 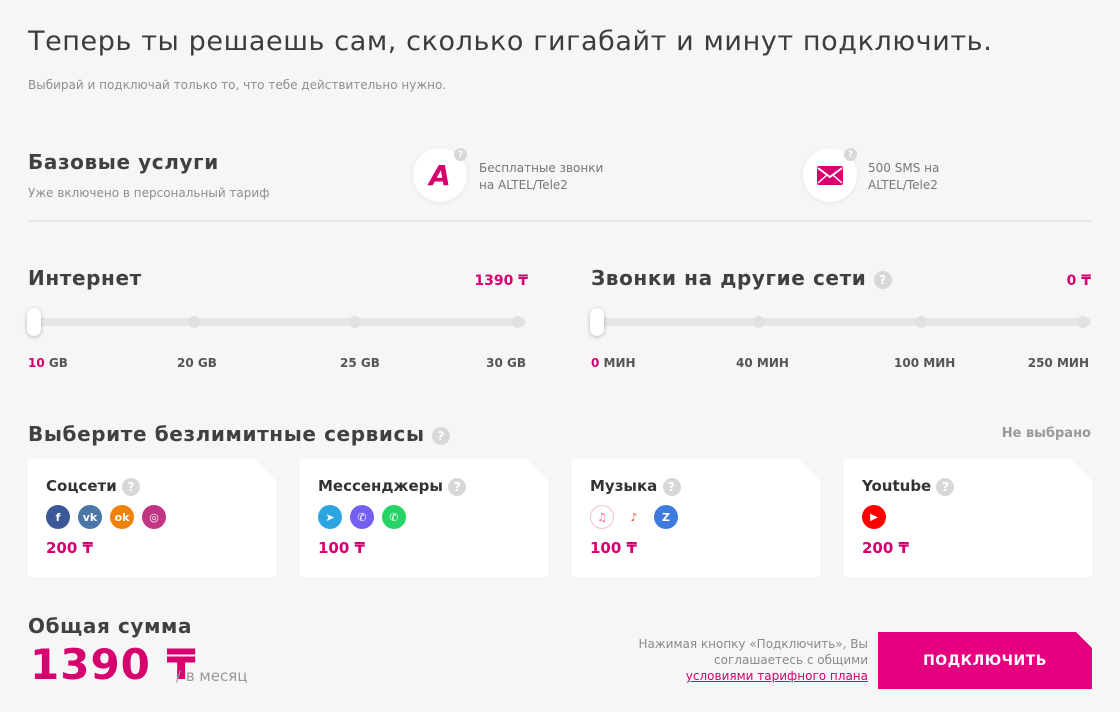 I want to click on calls-title-text: Звонки на другие сети, so click(x=729, y=278).